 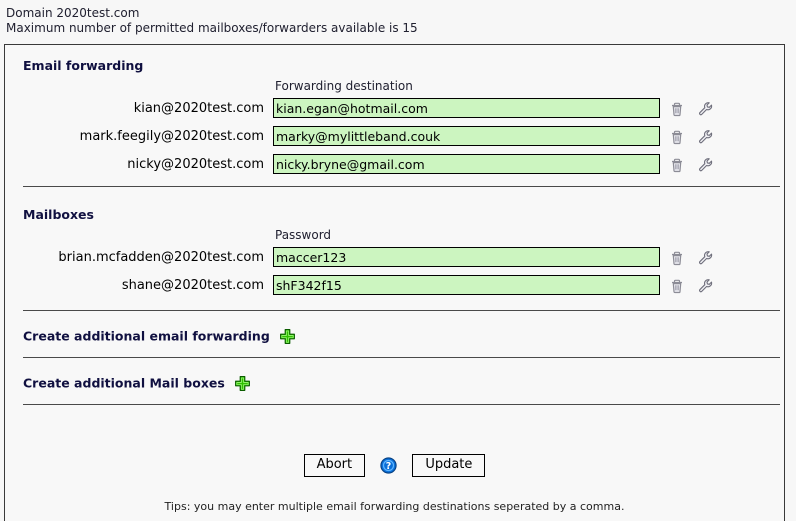 I want to click on domain-line: Domain 2020test.com, so click(x=73, y=13).